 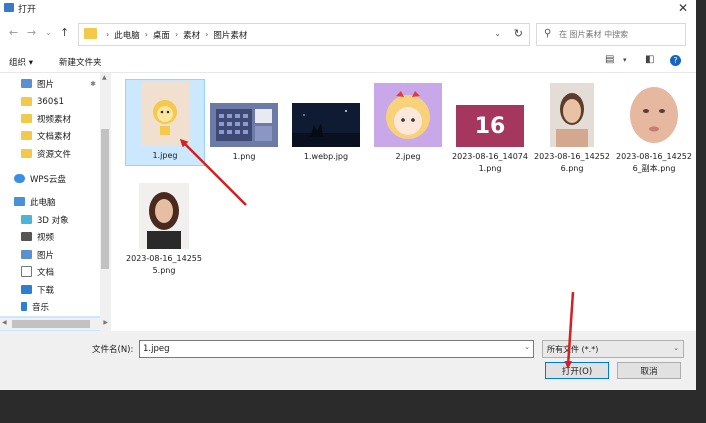 I want to click on thumbnail-portrait-woman-copy, so click(x=654, y=115).